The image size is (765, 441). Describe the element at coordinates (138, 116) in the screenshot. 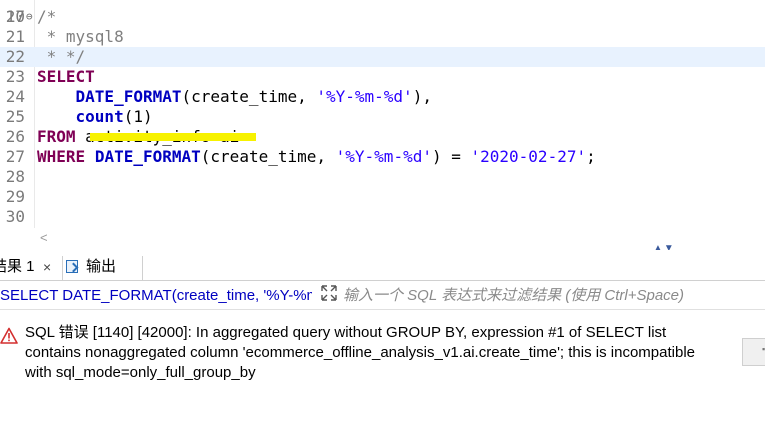

I see `sql-token: (1)` at that location.